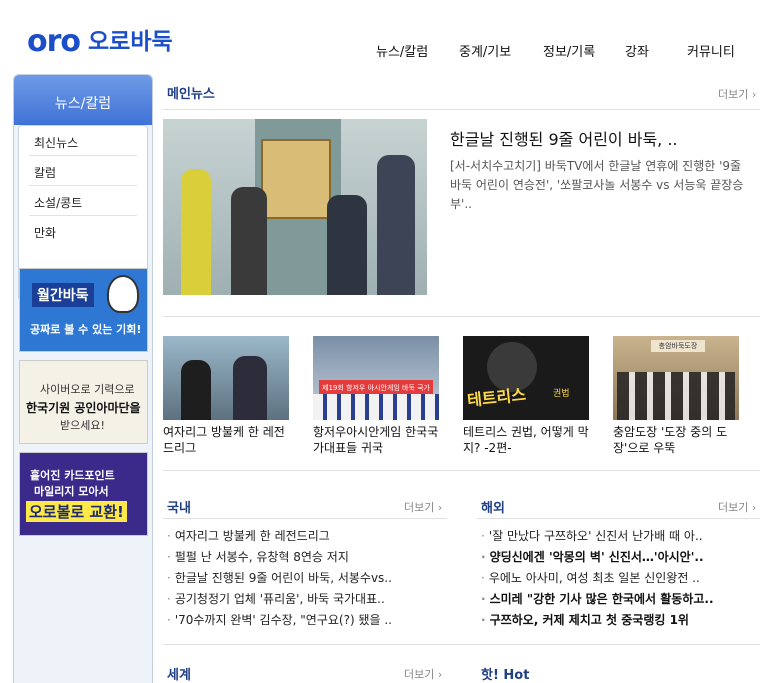 Image resolution: width=760 pixels, height=683 pixels. I want to click on logo-mark: oro, so click(54, 41).